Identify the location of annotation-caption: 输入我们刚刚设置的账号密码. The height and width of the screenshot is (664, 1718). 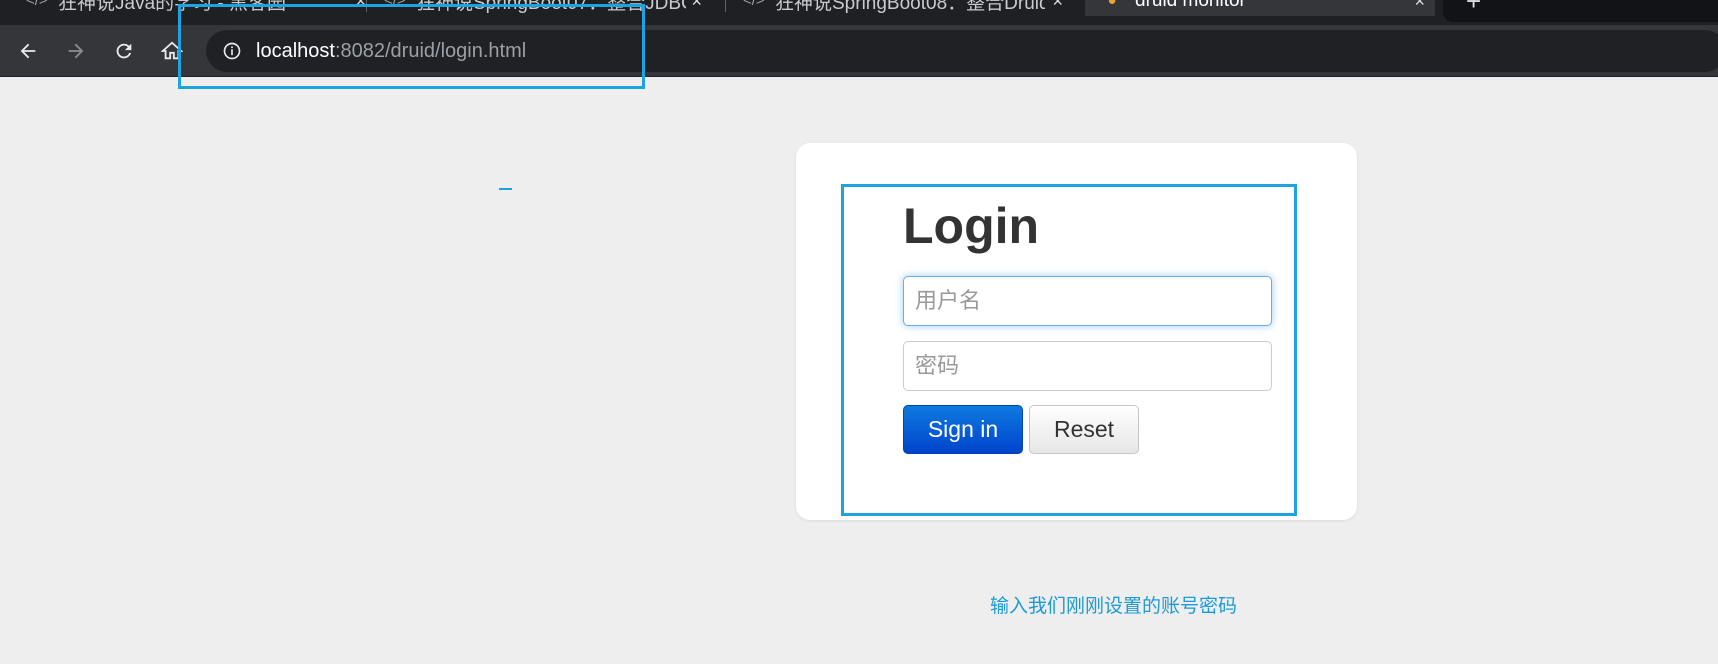
(1114, 606).